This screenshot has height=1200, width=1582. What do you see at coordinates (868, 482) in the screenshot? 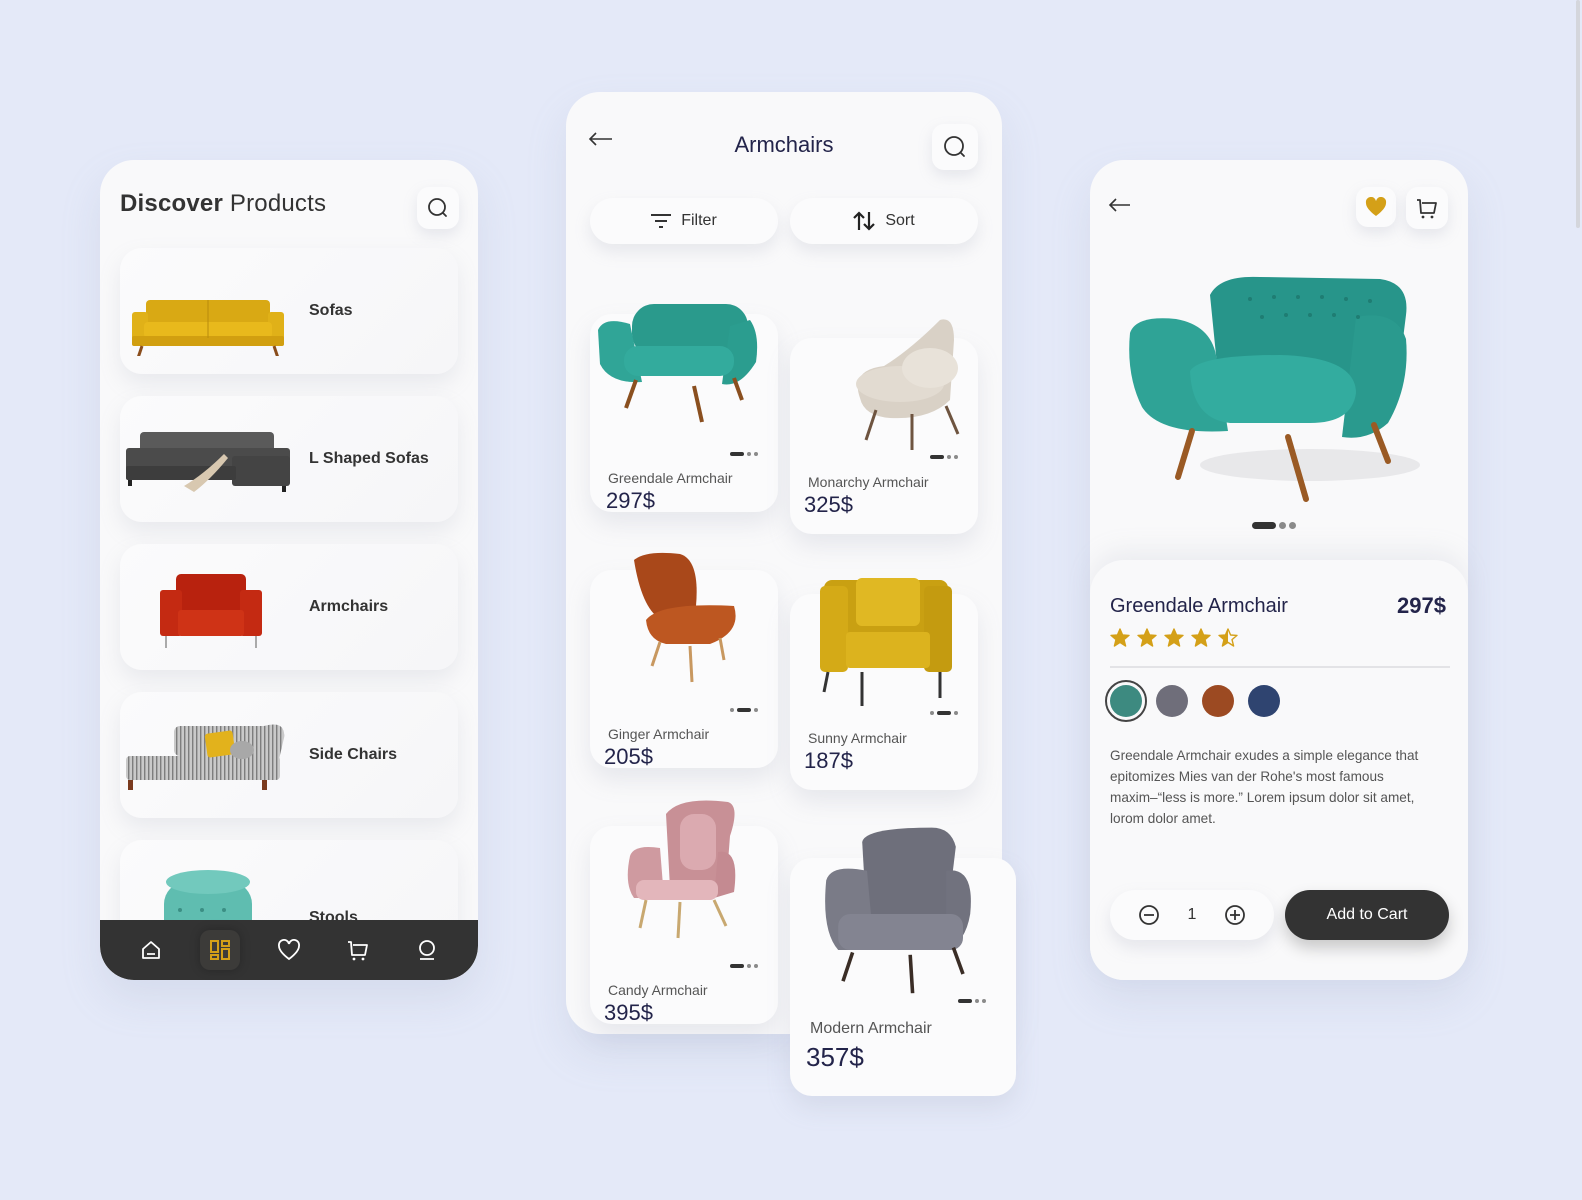
I see `product-name: Monarchy Armchair` at bounding box center [868, 482].